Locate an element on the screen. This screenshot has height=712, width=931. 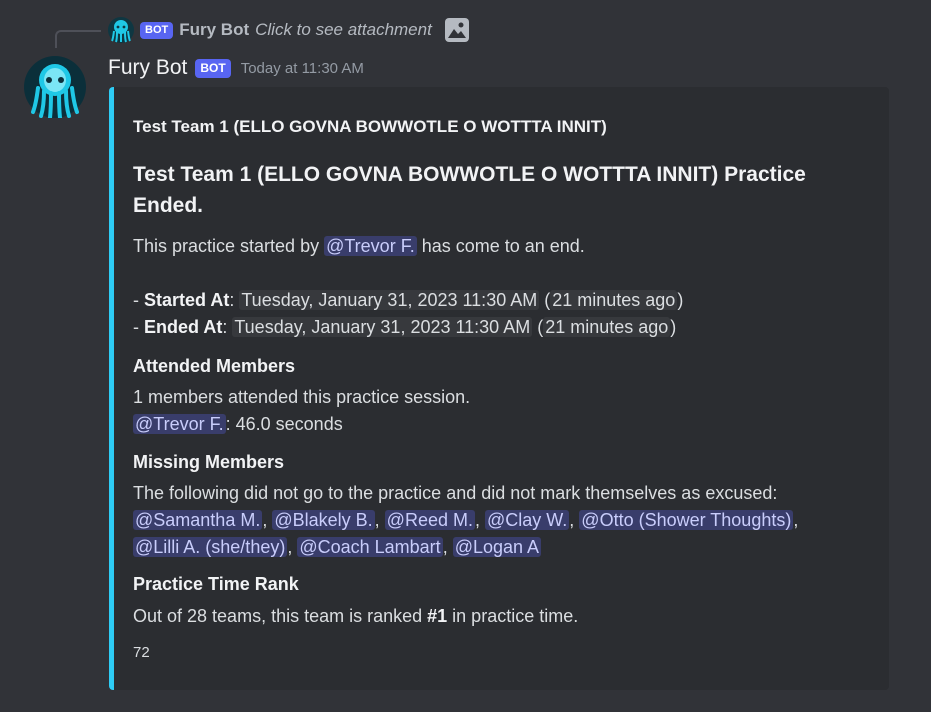
attended-member-line: @Trevor F.: 46.0 seconds is located at coordinates (238, 424).